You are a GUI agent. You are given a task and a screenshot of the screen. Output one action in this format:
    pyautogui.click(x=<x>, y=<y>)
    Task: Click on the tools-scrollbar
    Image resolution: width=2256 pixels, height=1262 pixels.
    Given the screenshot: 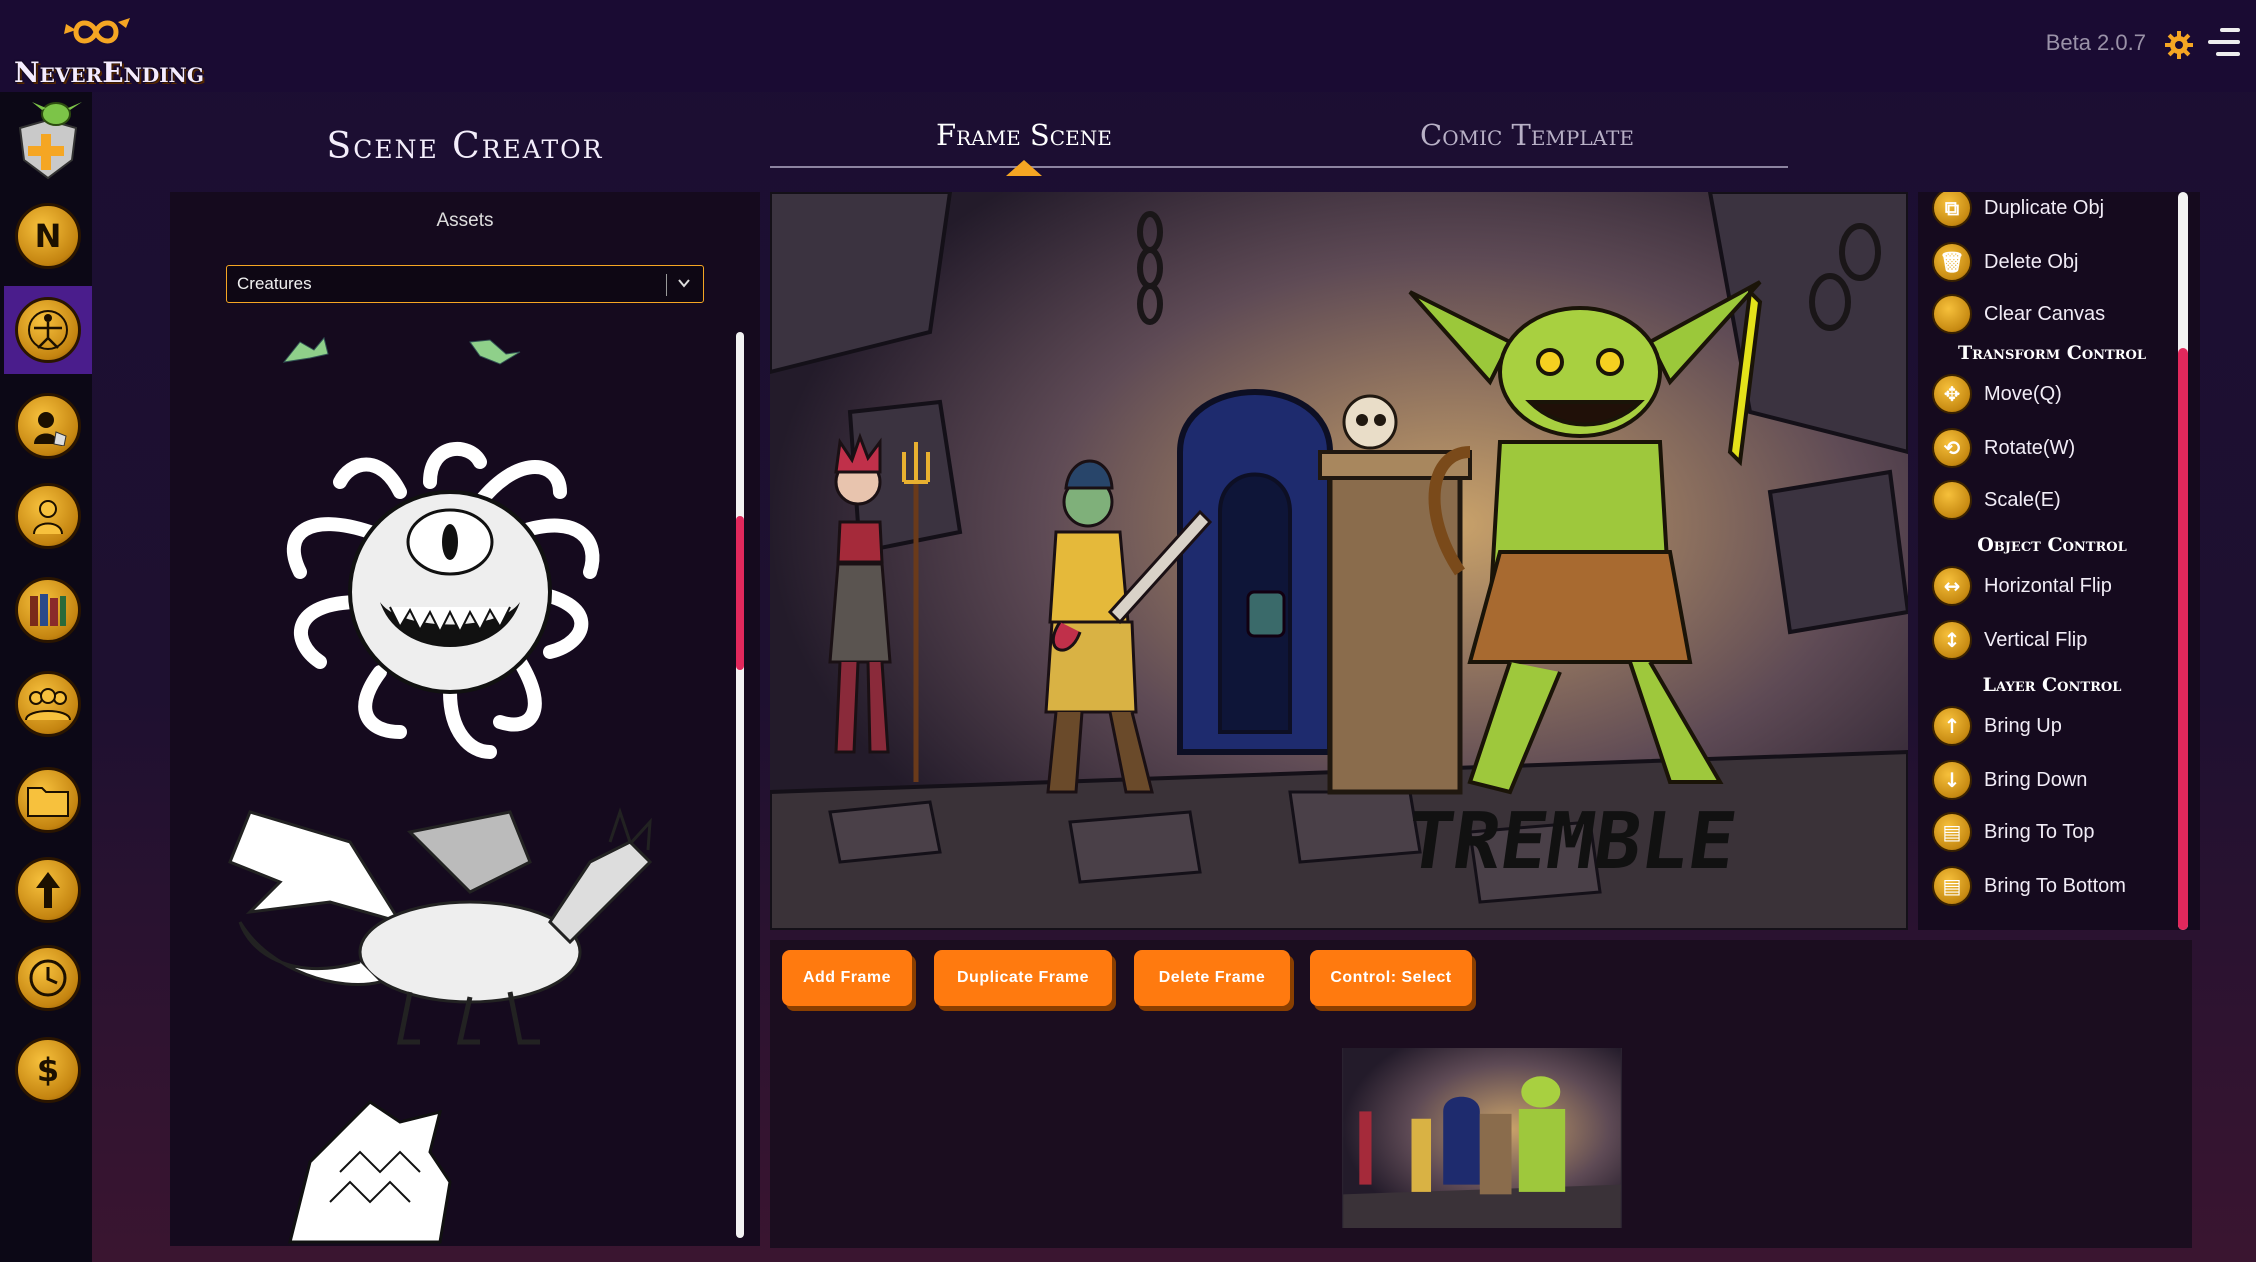 What is the action you would take?
    pyautogui.click(x=2183, y=561)
    